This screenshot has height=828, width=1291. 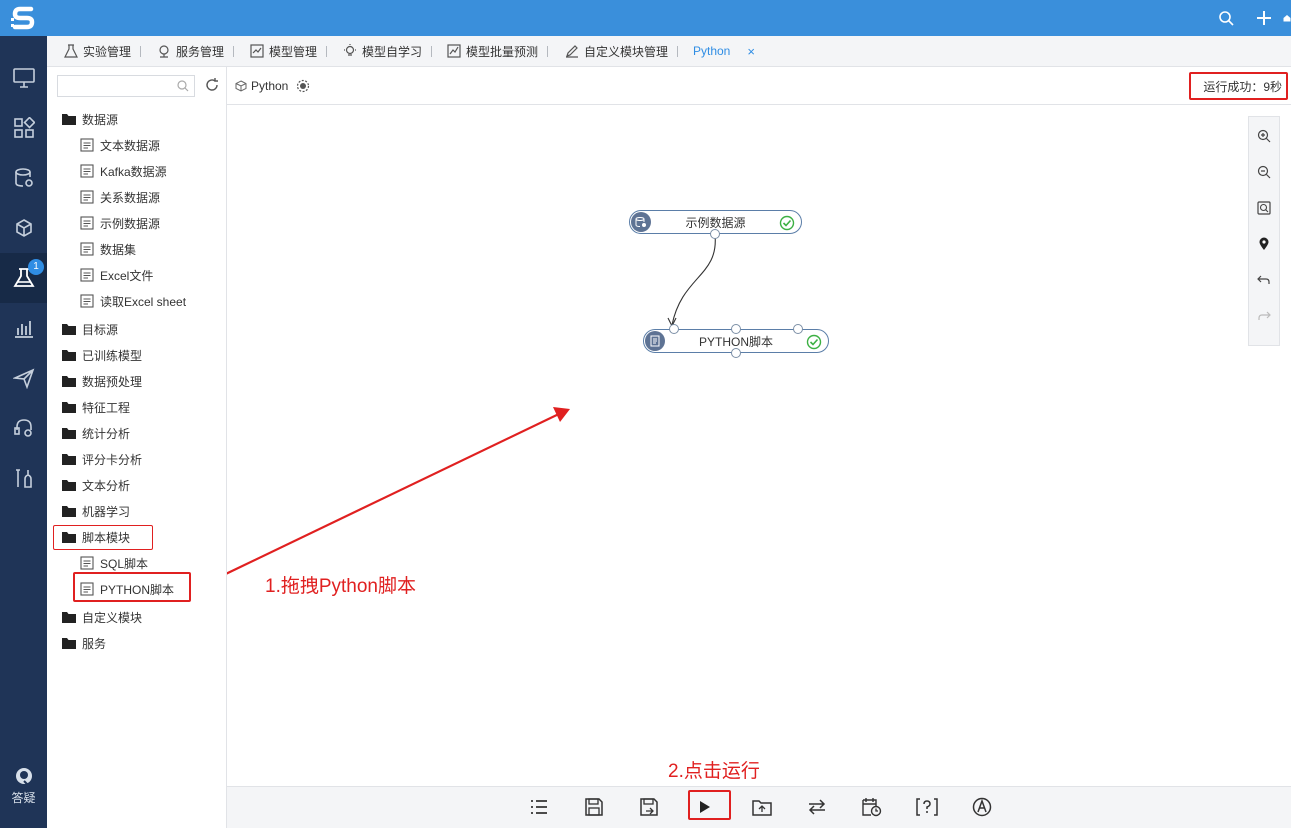 I want to click on tab-label: 服务管理, so click(x=200, y=51).